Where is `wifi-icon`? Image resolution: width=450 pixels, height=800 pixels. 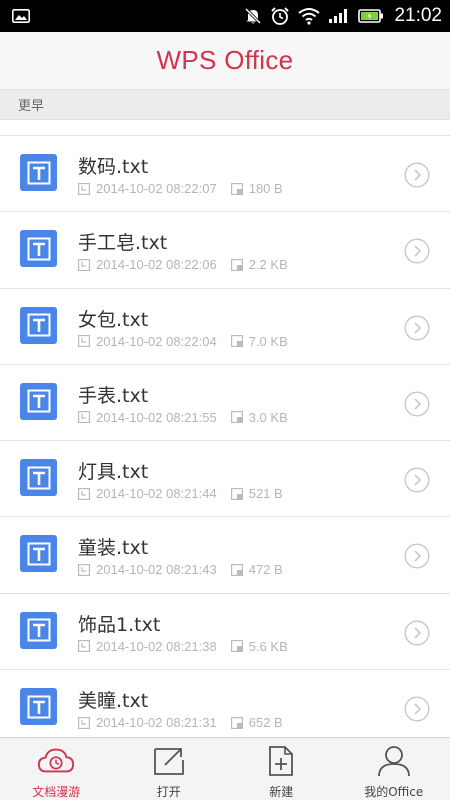
wifi-icon is located at coordinates (309, 16).